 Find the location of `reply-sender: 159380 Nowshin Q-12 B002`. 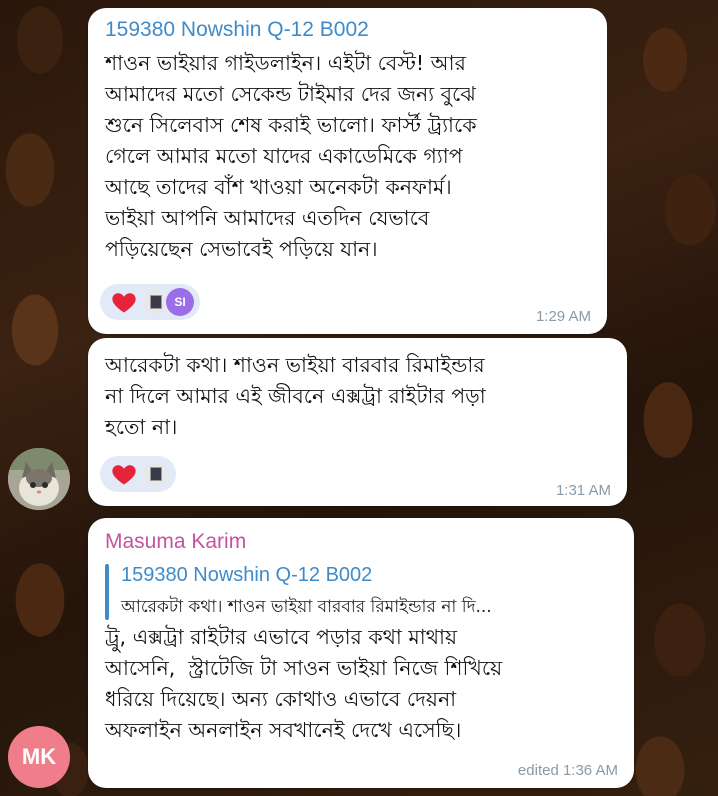

reply-sender: 159380 Nowshin Q-12 B002 is located at coordinates (246, 575).